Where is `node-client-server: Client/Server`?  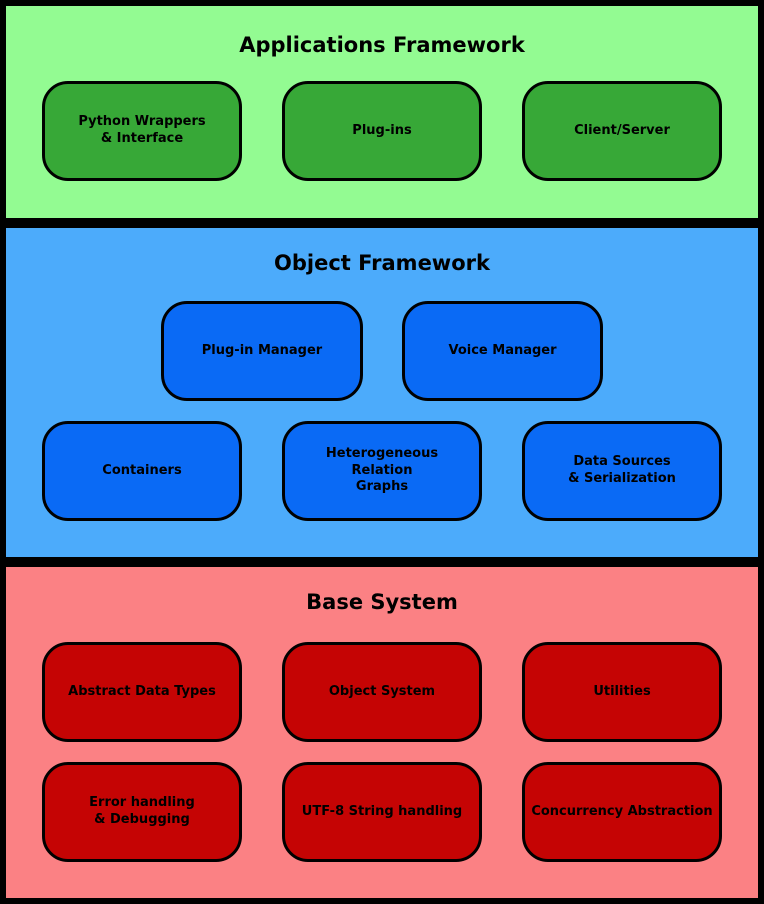
node-client-server: Client/Server is located at coordinates (622, 131).